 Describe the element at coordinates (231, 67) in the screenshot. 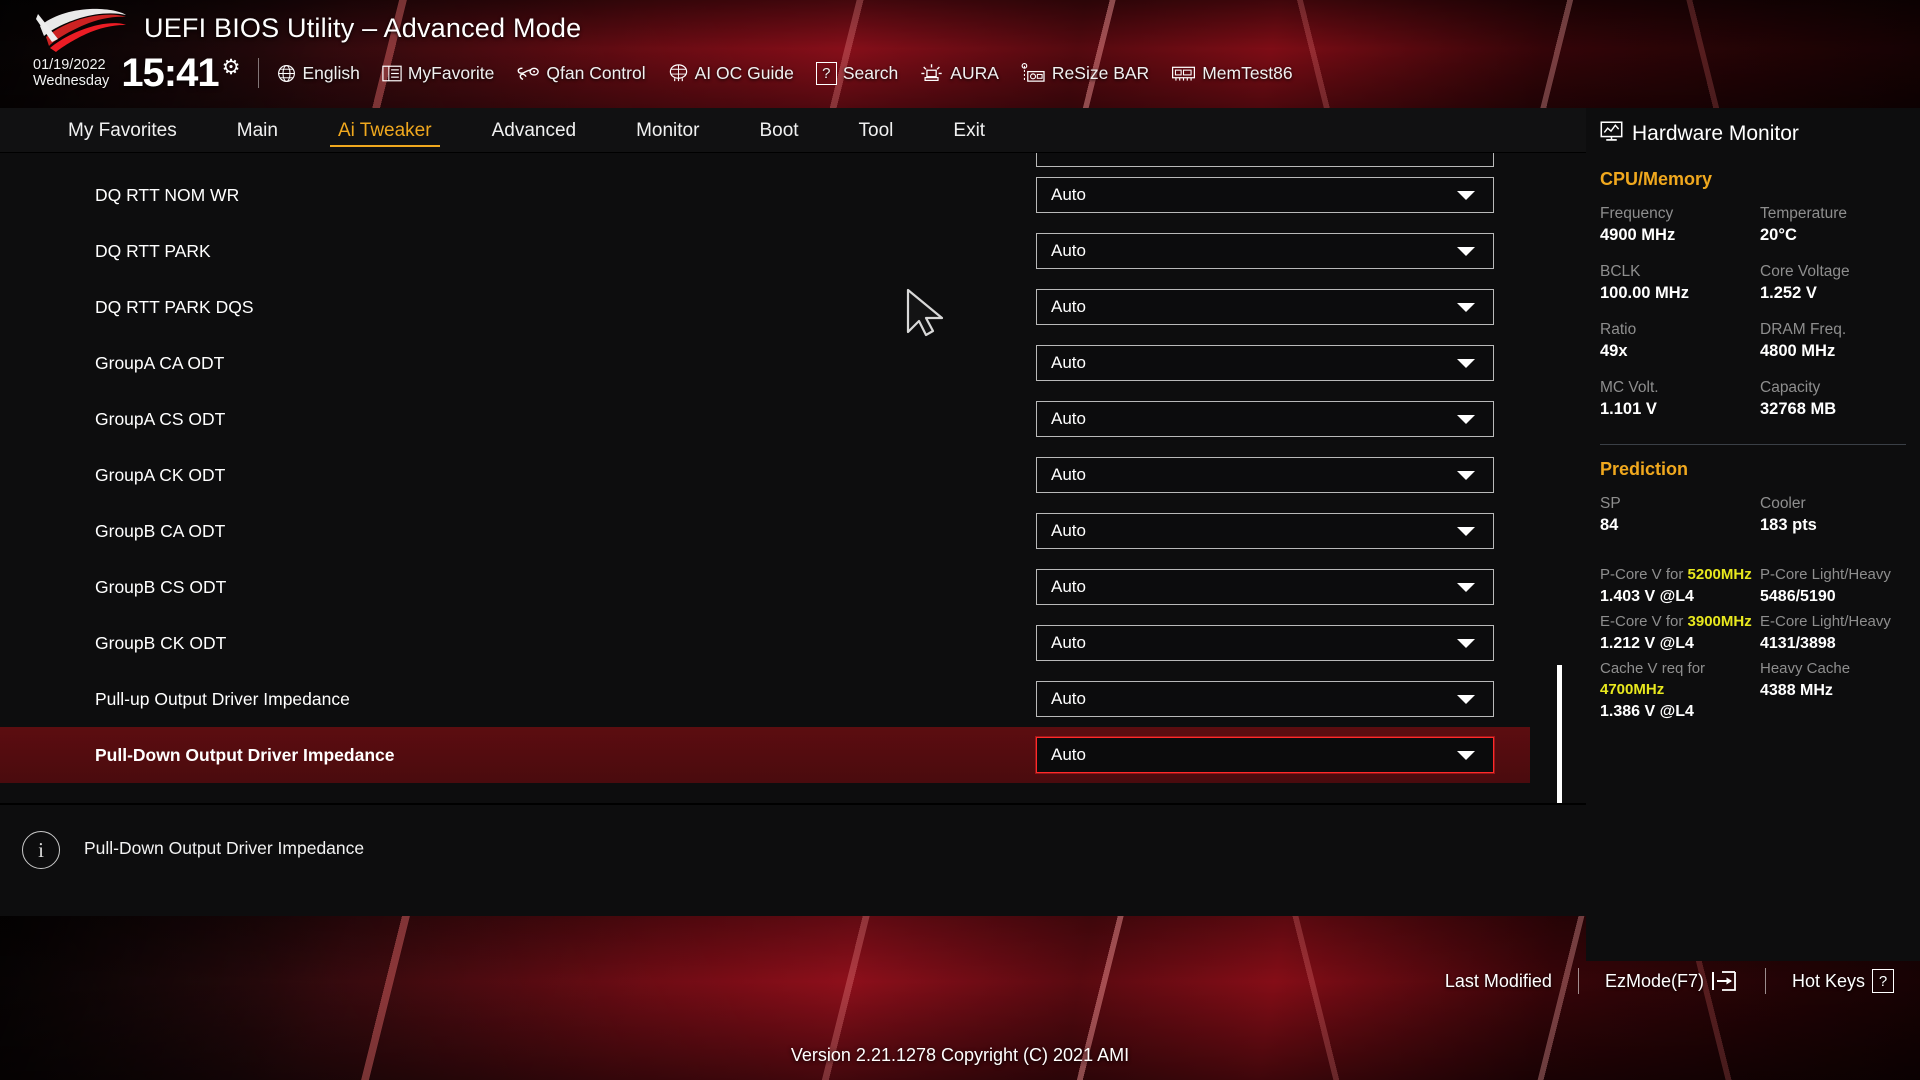

I see `gear-icon: ⚙` at that location.